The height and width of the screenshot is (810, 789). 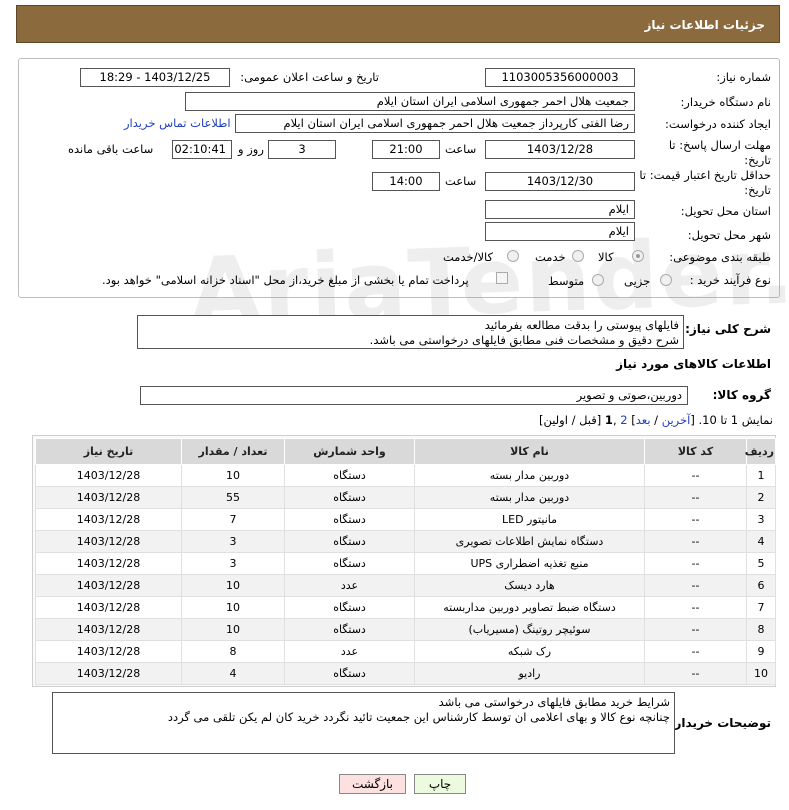 What do you see at coordinates (623, 420) in the screenshot?
I see `pagination-page-2-link: 2` at bounding box center [623, 420].